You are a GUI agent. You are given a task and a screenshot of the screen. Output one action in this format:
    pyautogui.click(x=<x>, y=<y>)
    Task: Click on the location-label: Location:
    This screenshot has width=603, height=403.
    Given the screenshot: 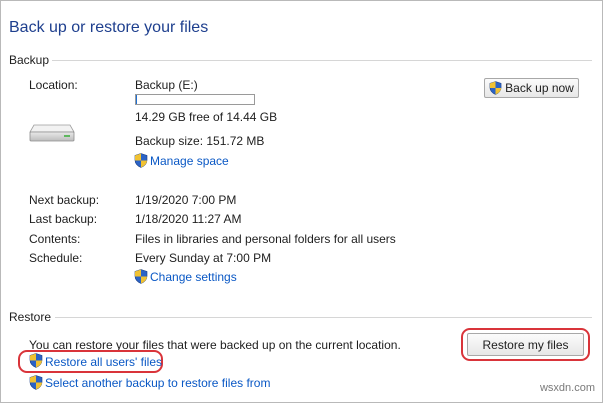 What is the action you would take?
    pyautogui.click(x=53, y=85)
    